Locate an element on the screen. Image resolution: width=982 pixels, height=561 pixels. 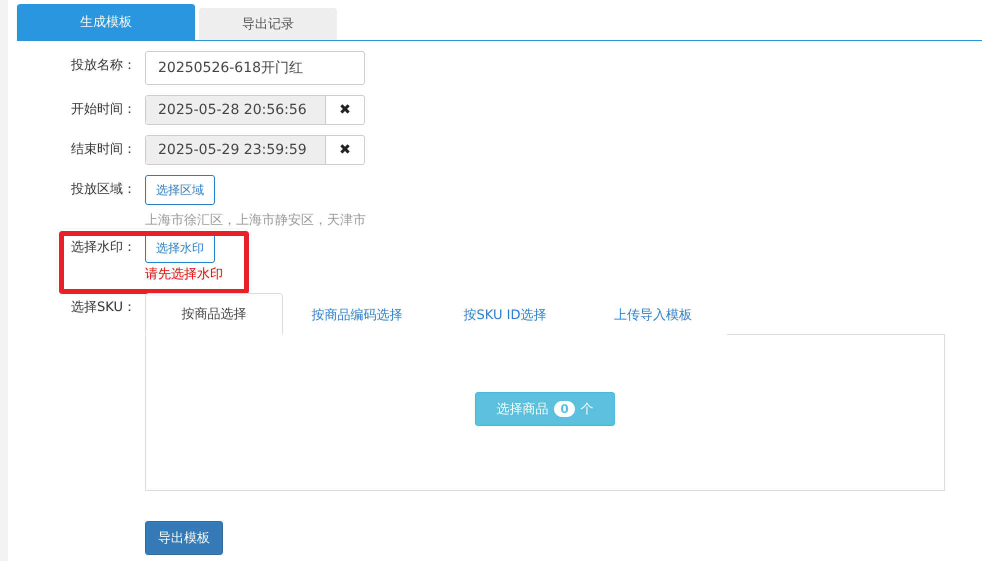
field-label: 投放名称： is located at coordinates (103, 66).